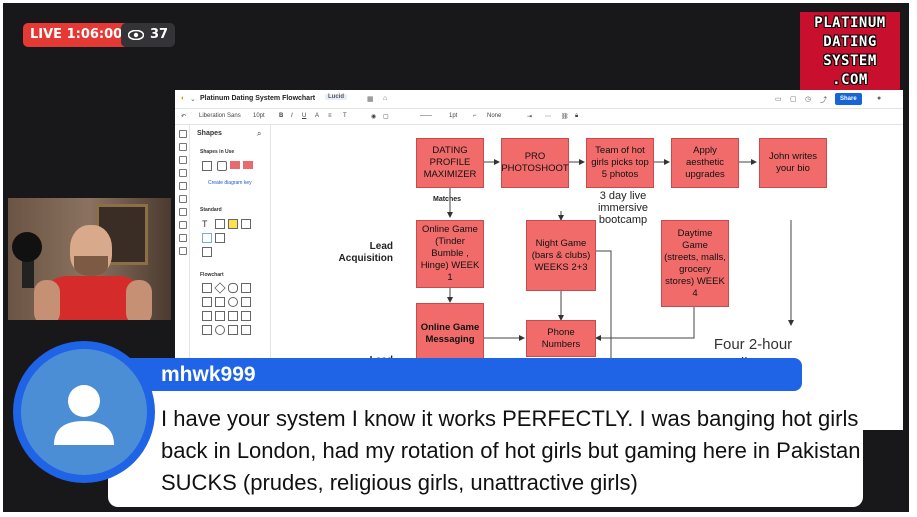 This screenshot has width=917, height=517. I want to click on process-shape, so click(207, 288).